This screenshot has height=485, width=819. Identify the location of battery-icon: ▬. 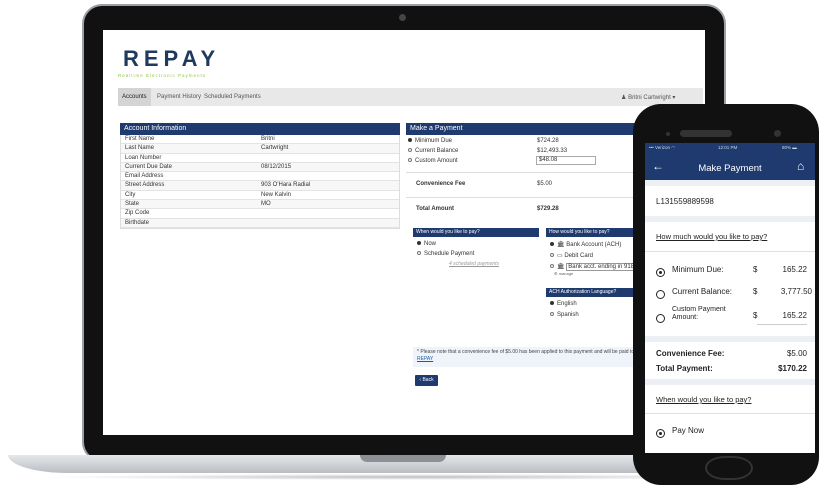
(794, 147).